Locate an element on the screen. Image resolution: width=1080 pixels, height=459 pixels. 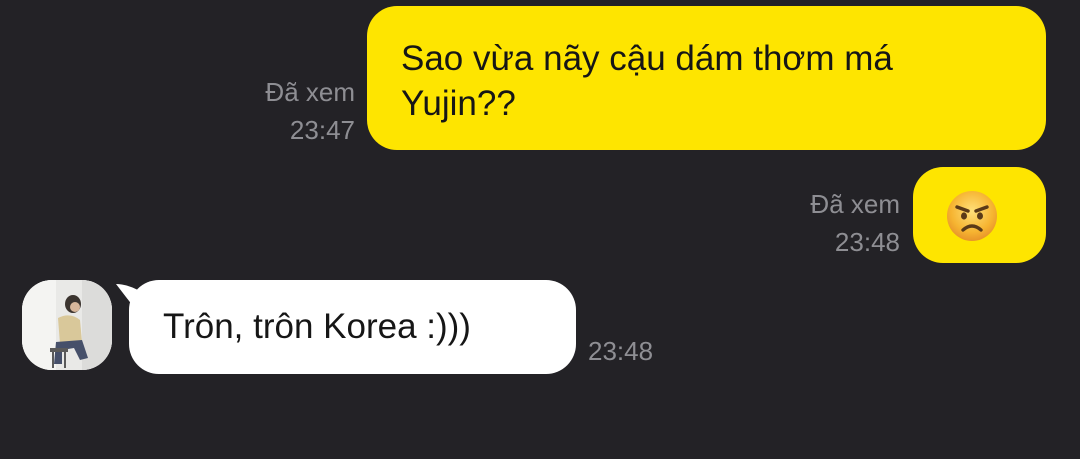
message-text: Trôn, trôn Korea :))) is located at coordinates (317, 326).